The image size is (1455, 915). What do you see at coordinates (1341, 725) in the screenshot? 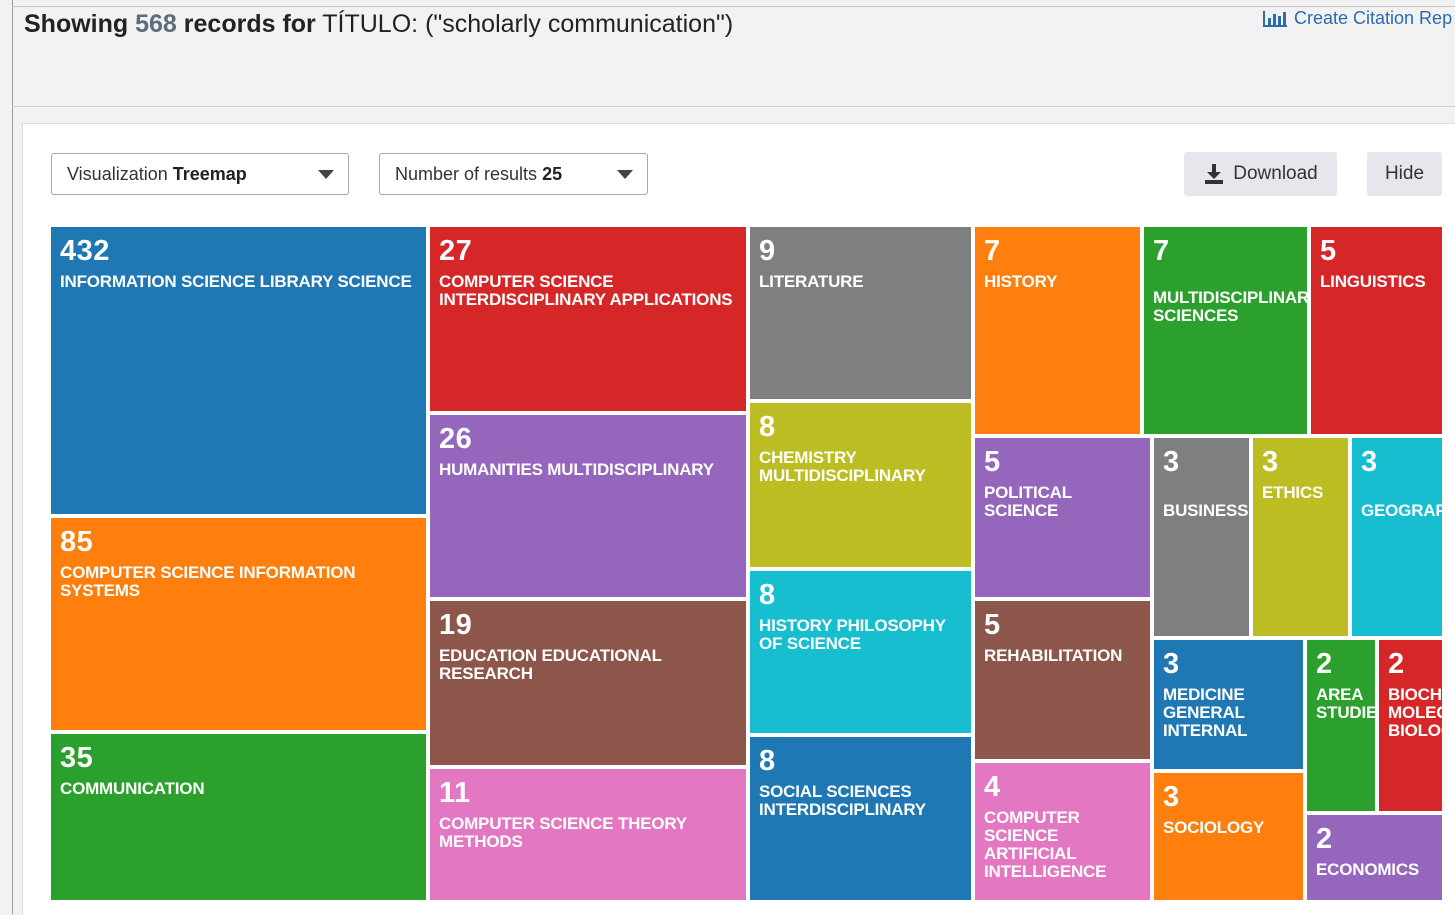
I see `treemap-tile: 2 AREA STUDIES` at bounding box center [1341, 725].